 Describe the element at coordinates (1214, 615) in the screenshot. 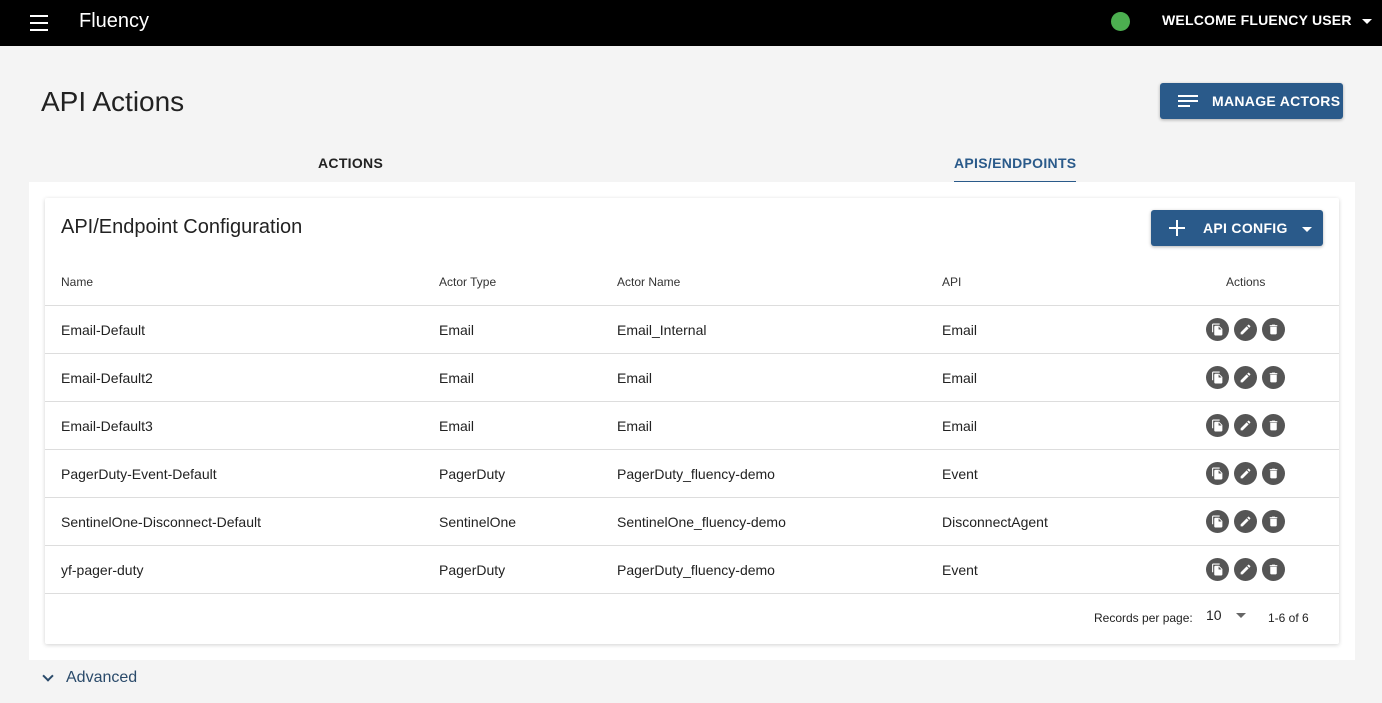

I see `records-per-page-value: 10` at that location.